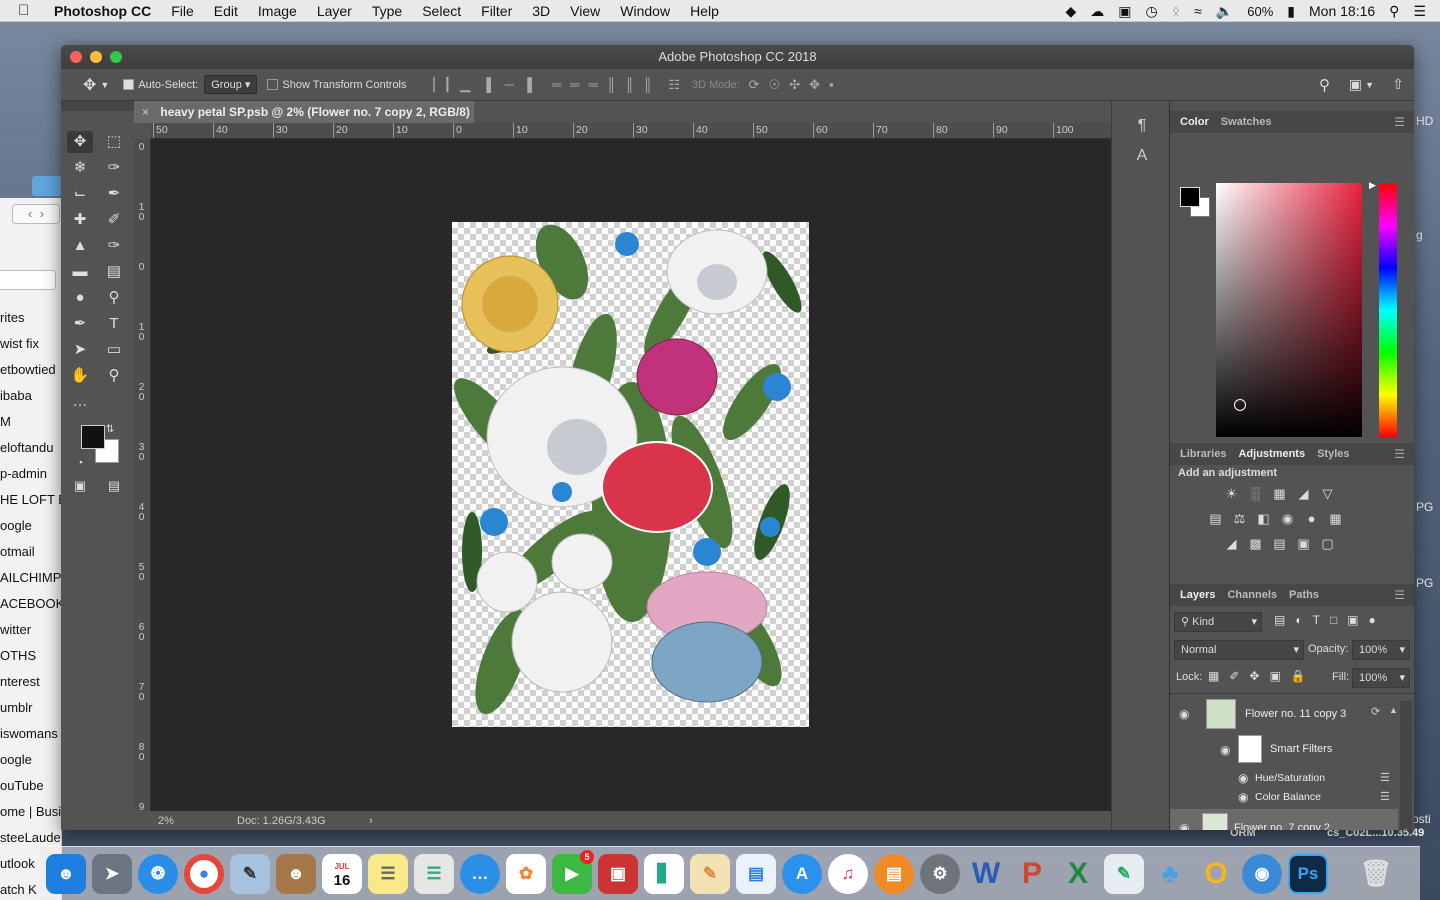 The width and height of the screenshot is (1440, 900). Describe the element at coordinates (231, 84) in the screenshot. I see `auto-select-dropdown: Group ▾` at that location.